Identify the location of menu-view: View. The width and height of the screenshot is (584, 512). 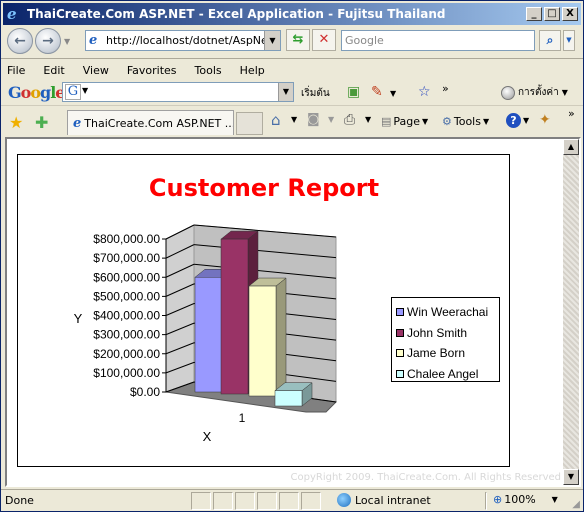
(96, 70).